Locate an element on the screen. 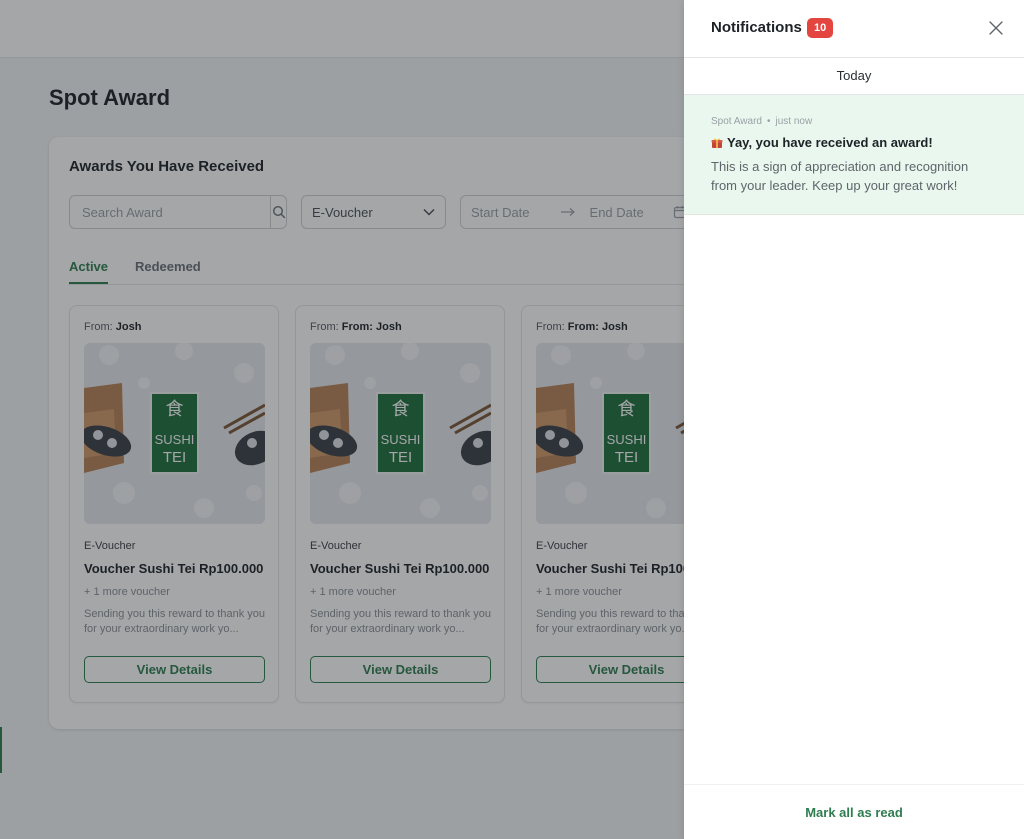  notification-title: Yay, you have received an award! is located at coordinates (830, 142).